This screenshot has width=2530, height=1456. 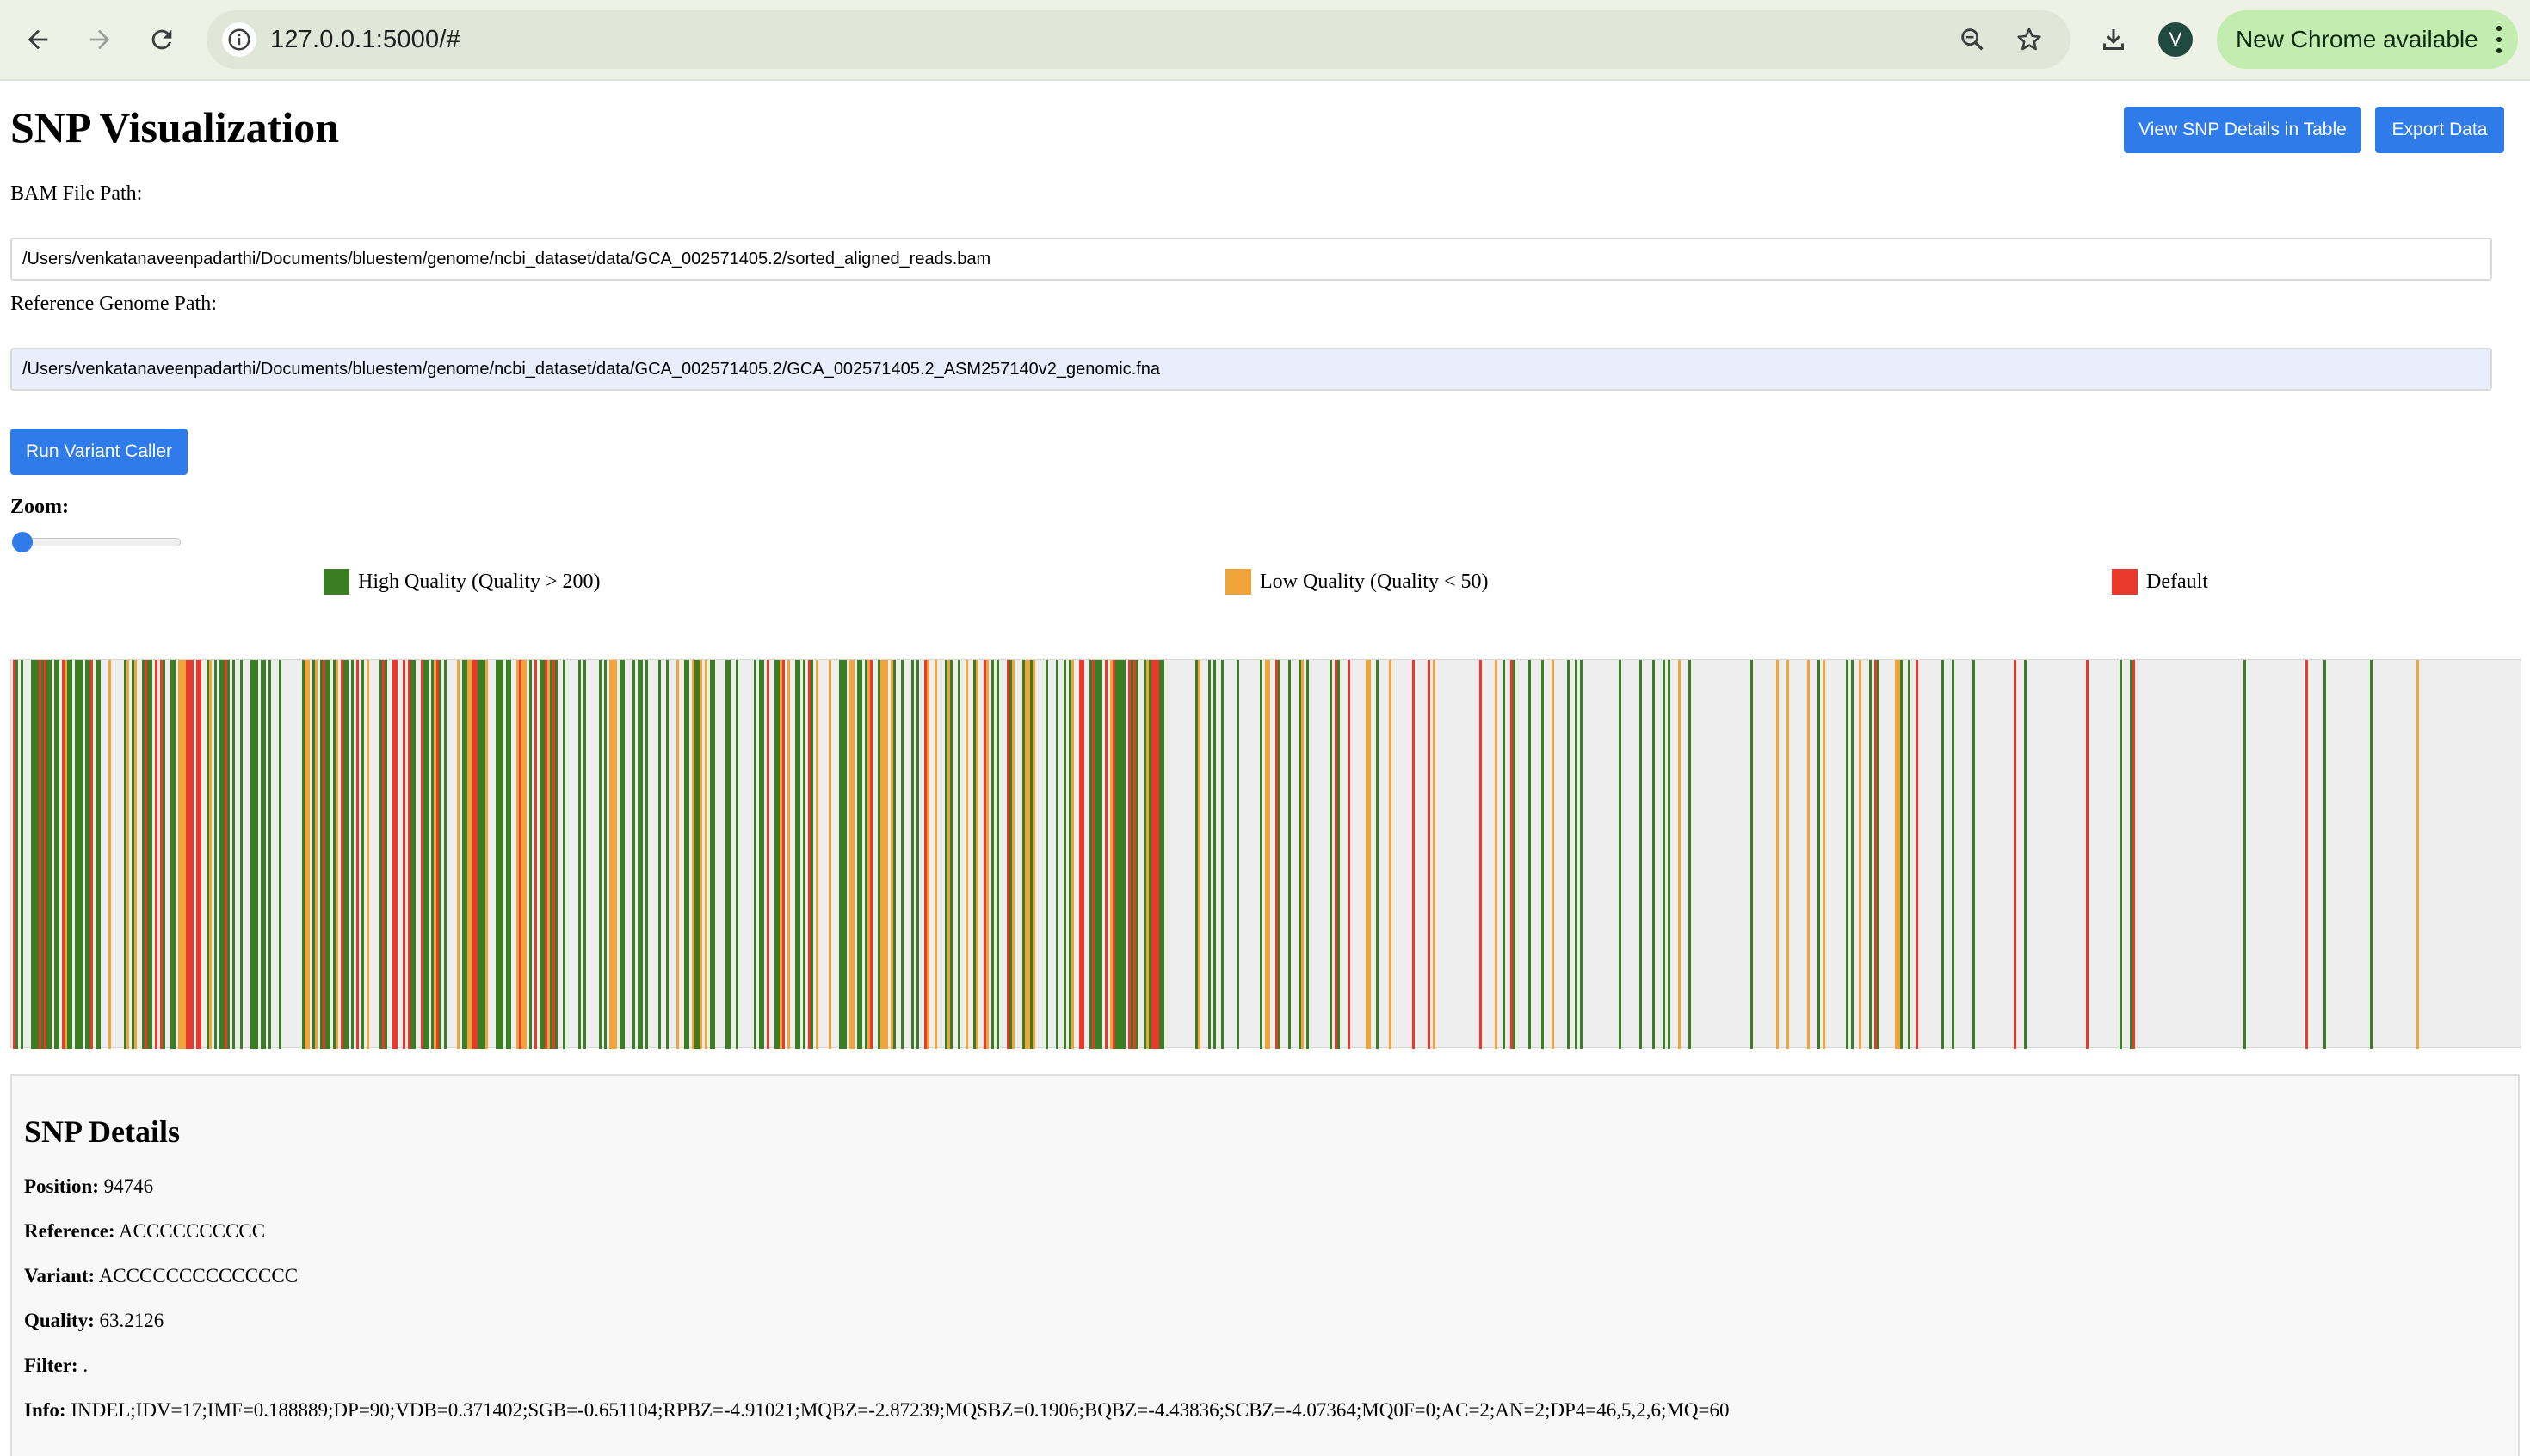 I want to click on back-button, so click(x=38, y=40).